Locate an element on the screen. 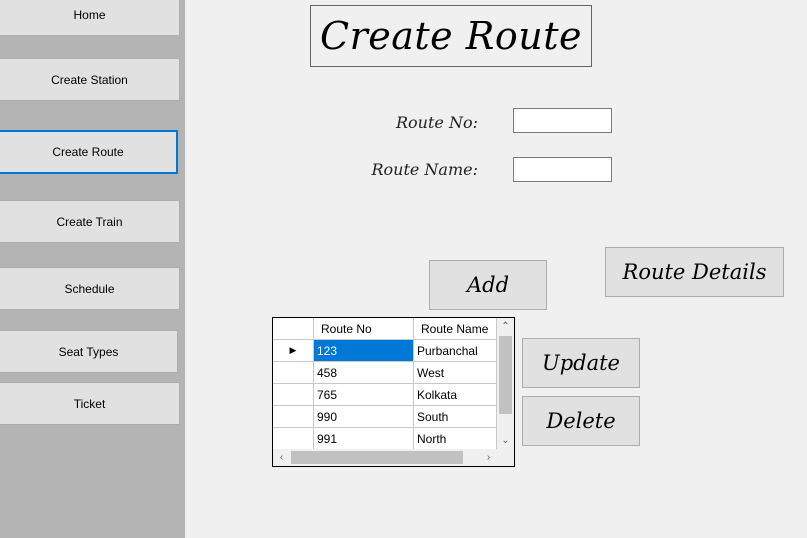 The image size is (807, 538). vertical-scroll-thumb is located at coordinates (505, 375).